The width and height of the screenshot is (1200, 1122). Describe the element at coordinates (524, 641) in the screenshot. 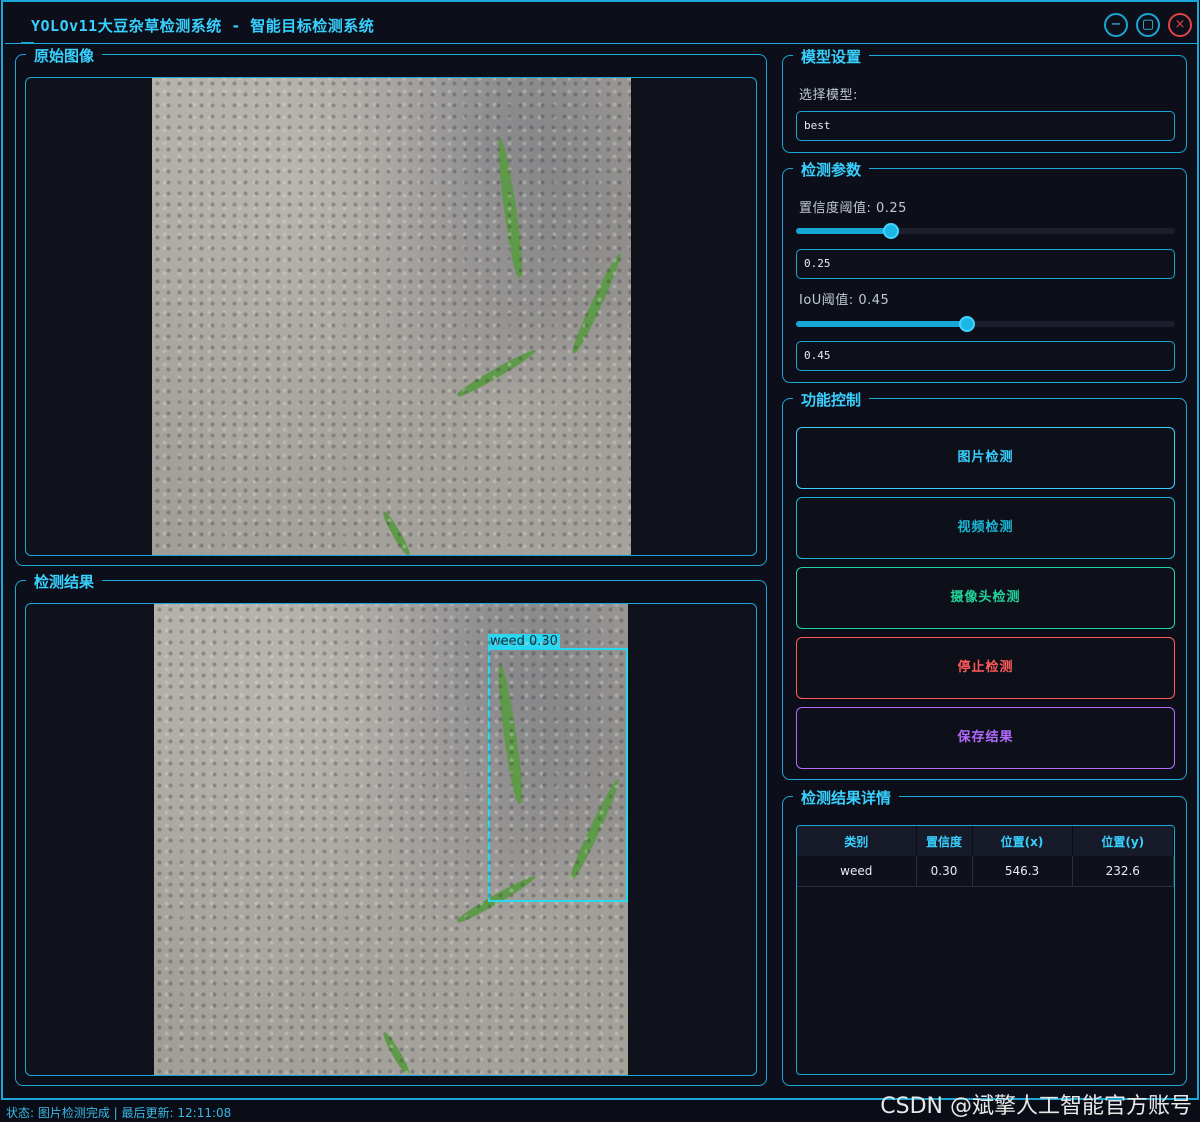

I see `detection-label: weed 0.30` at that location.